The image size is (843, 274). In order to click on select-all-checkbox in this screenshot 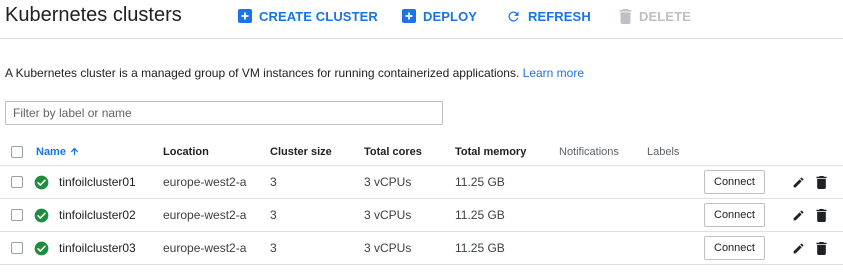, I will do `click(17, 151)`.